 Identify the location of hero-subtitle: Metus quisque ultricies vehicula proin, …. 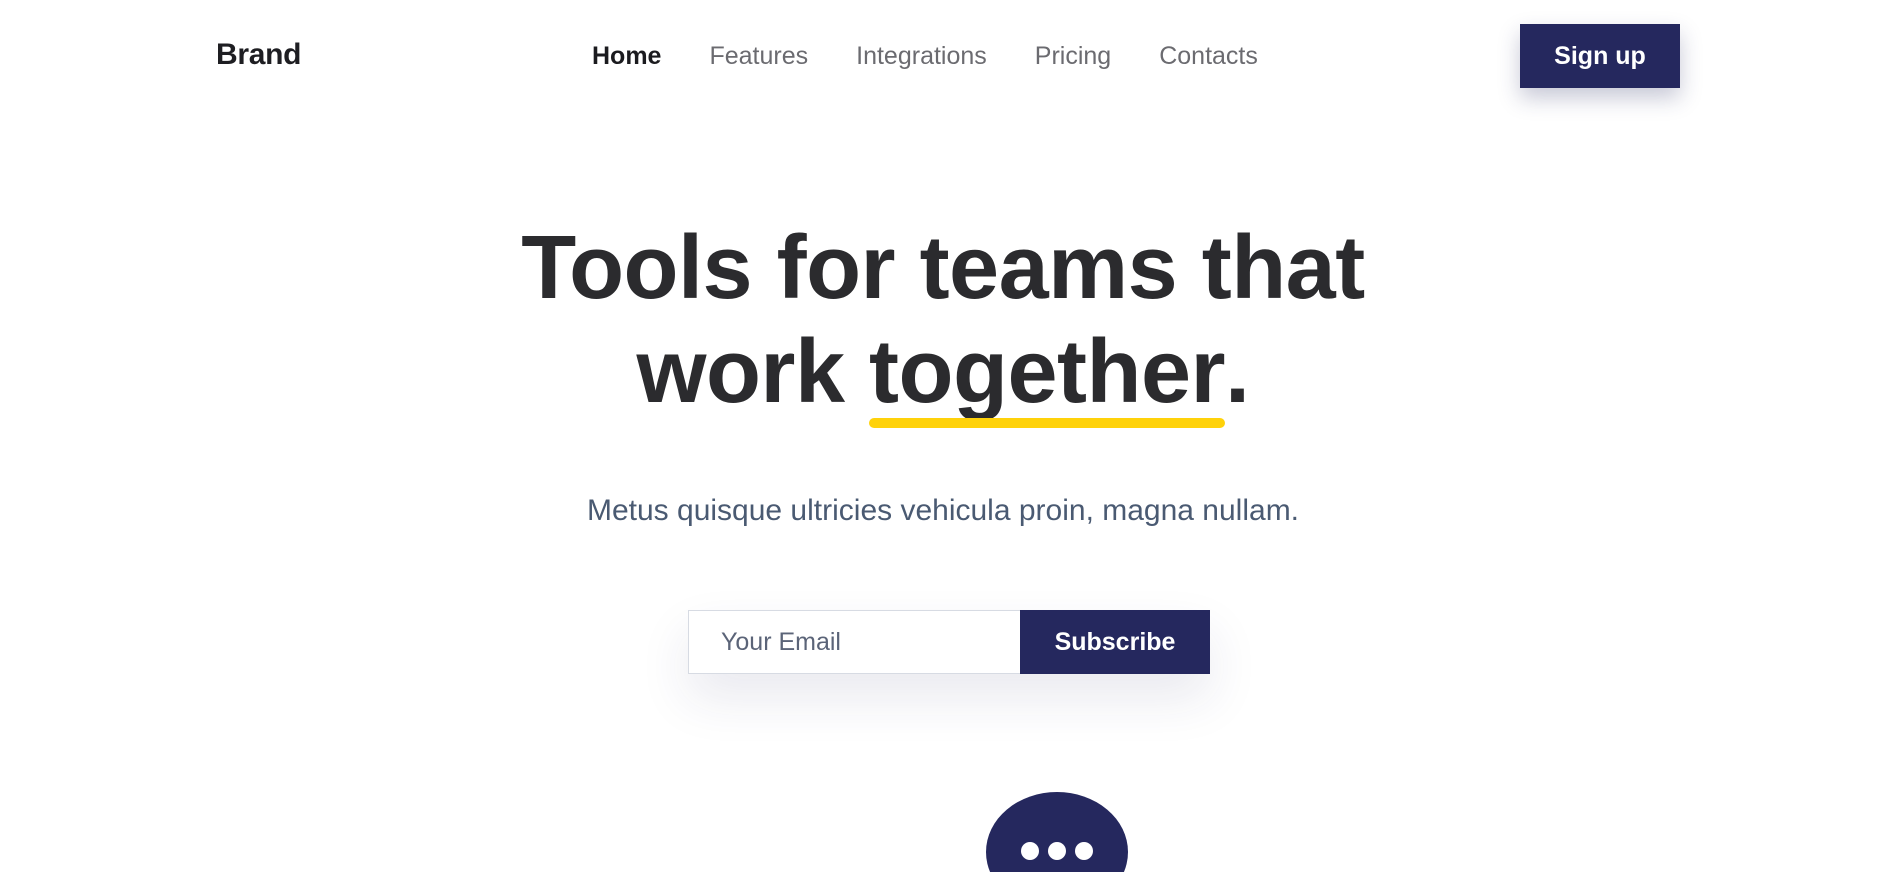
(943, 510).